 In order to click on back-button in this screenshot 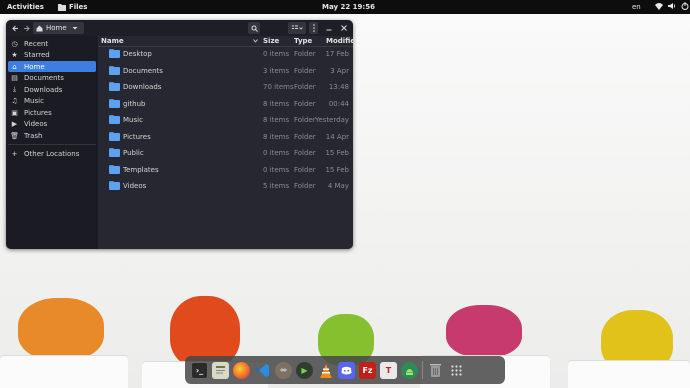, I will do `click(15, 28)`.